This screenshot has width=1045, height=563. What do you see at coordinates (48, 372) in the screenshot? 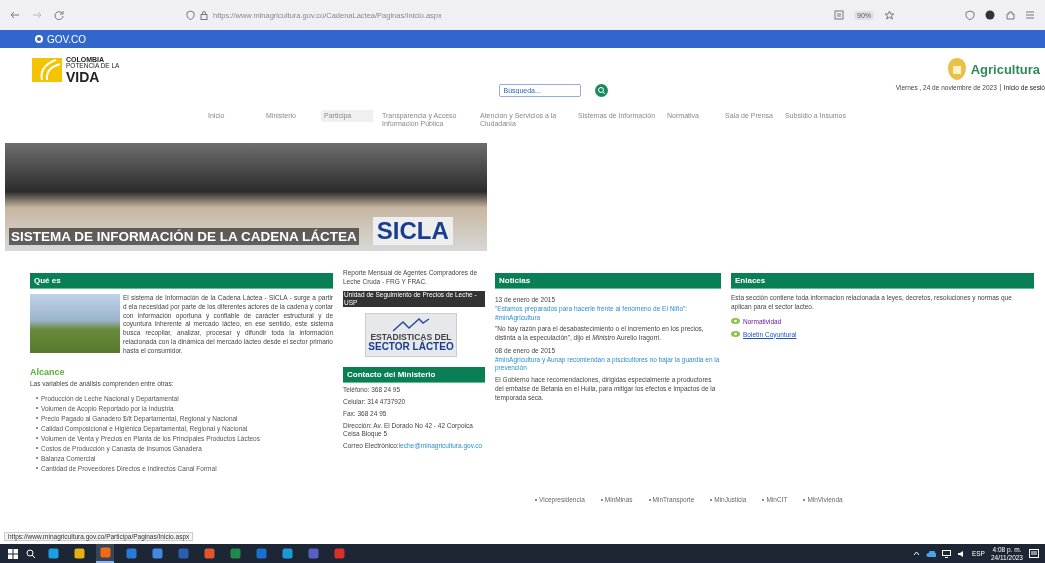
I see `section-title: Alcance` at bounding box center [48, 372].